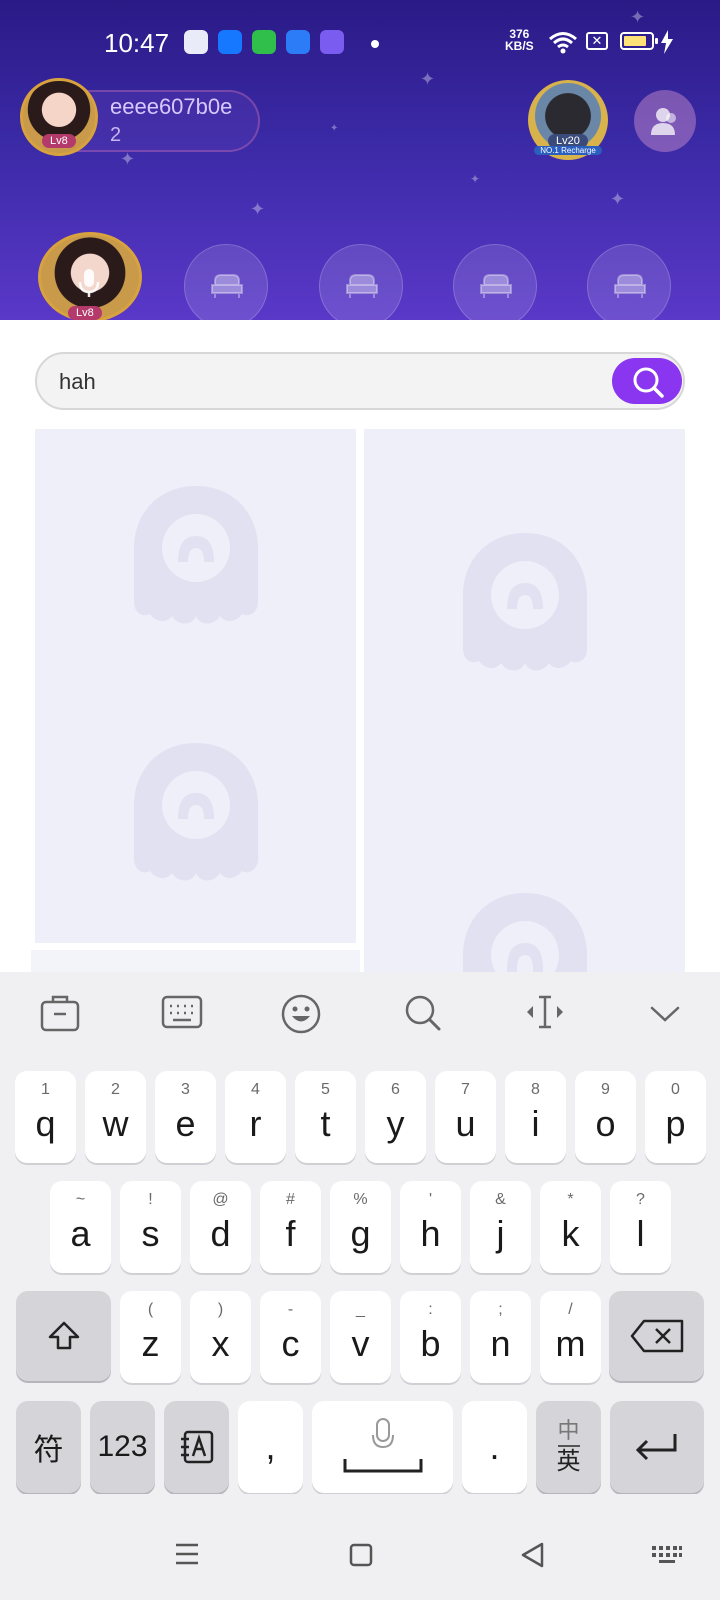  I want to click on key-u: 7u, so click(465, 1117).